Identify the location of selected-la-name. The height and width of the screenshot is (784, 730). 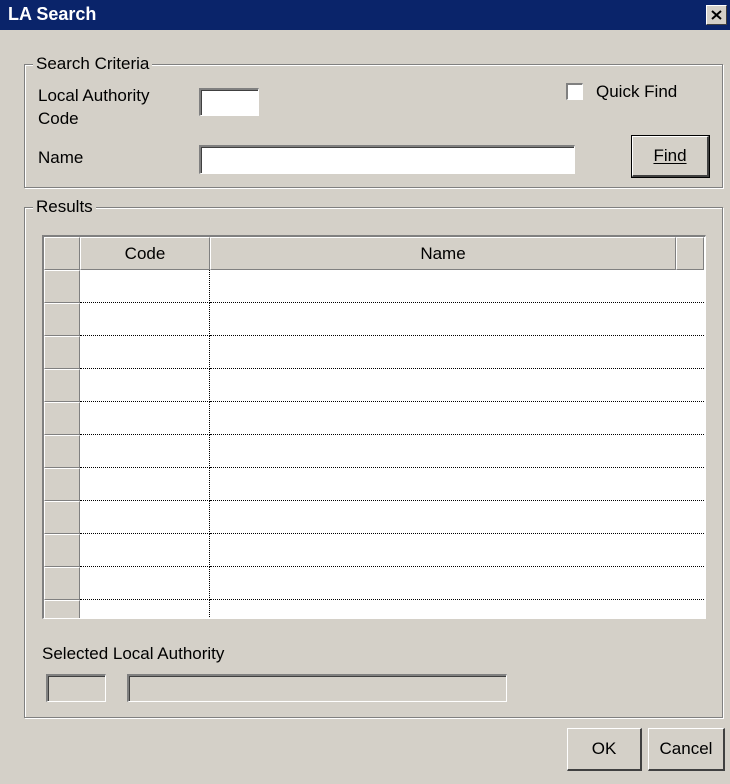
(317, 688).